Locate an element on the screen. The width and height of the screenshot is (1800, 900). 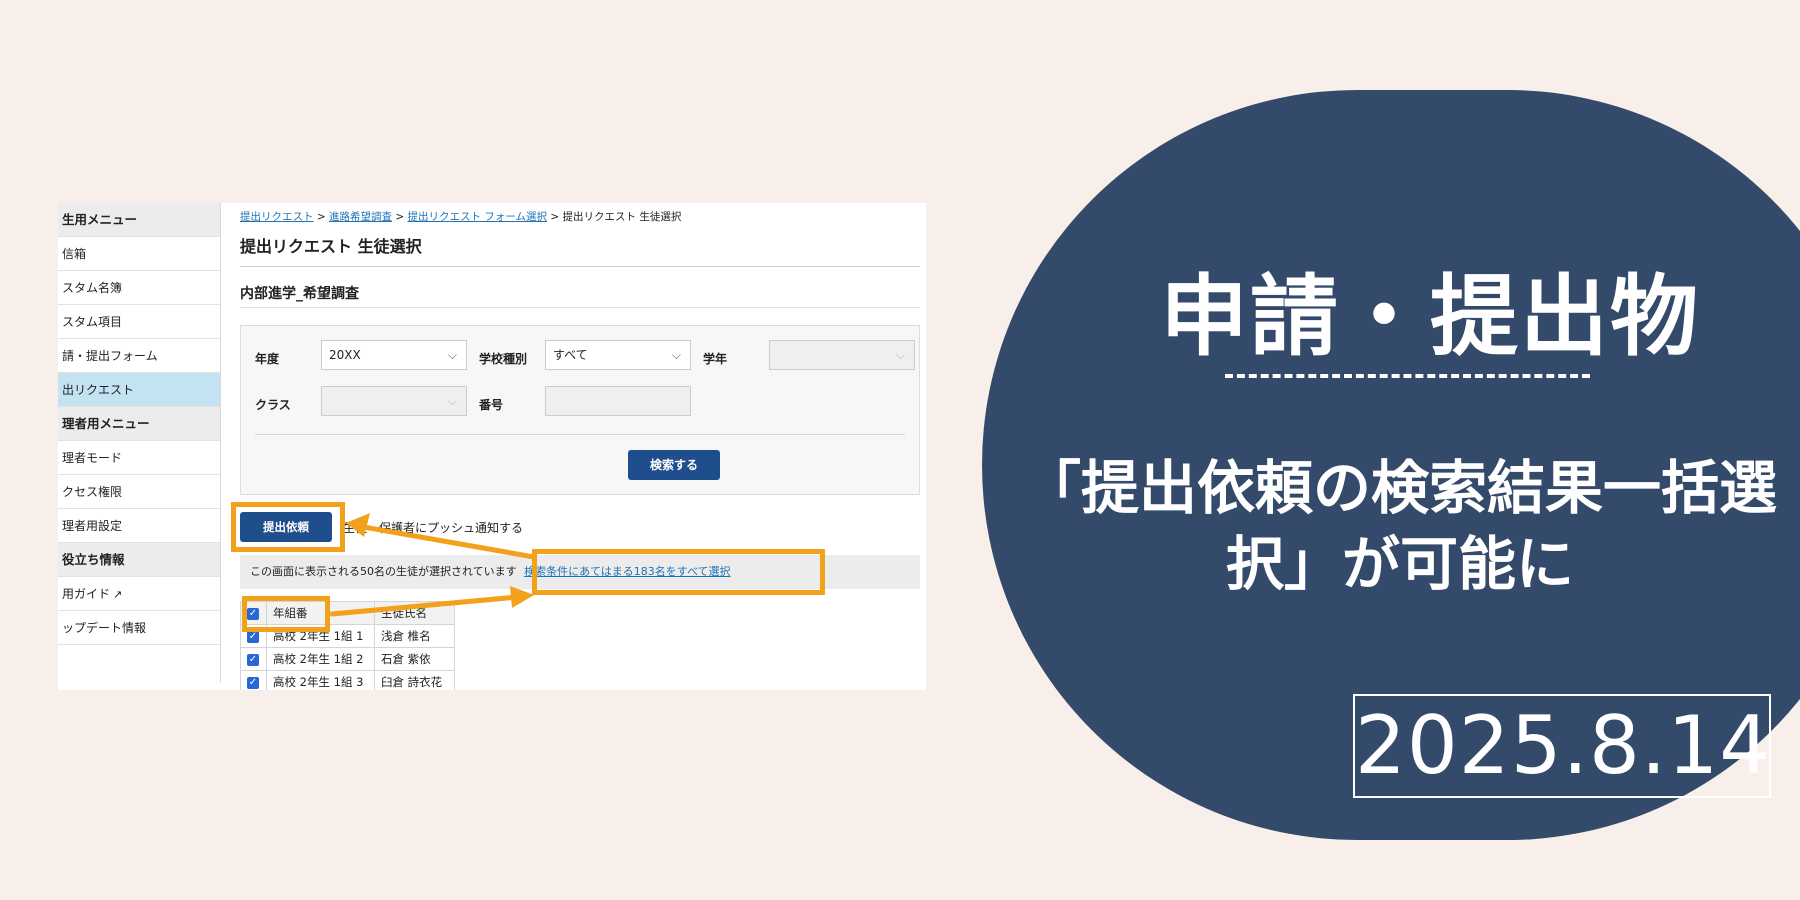
school-type-label: 学校種別 is located at coordinates (503, 359).